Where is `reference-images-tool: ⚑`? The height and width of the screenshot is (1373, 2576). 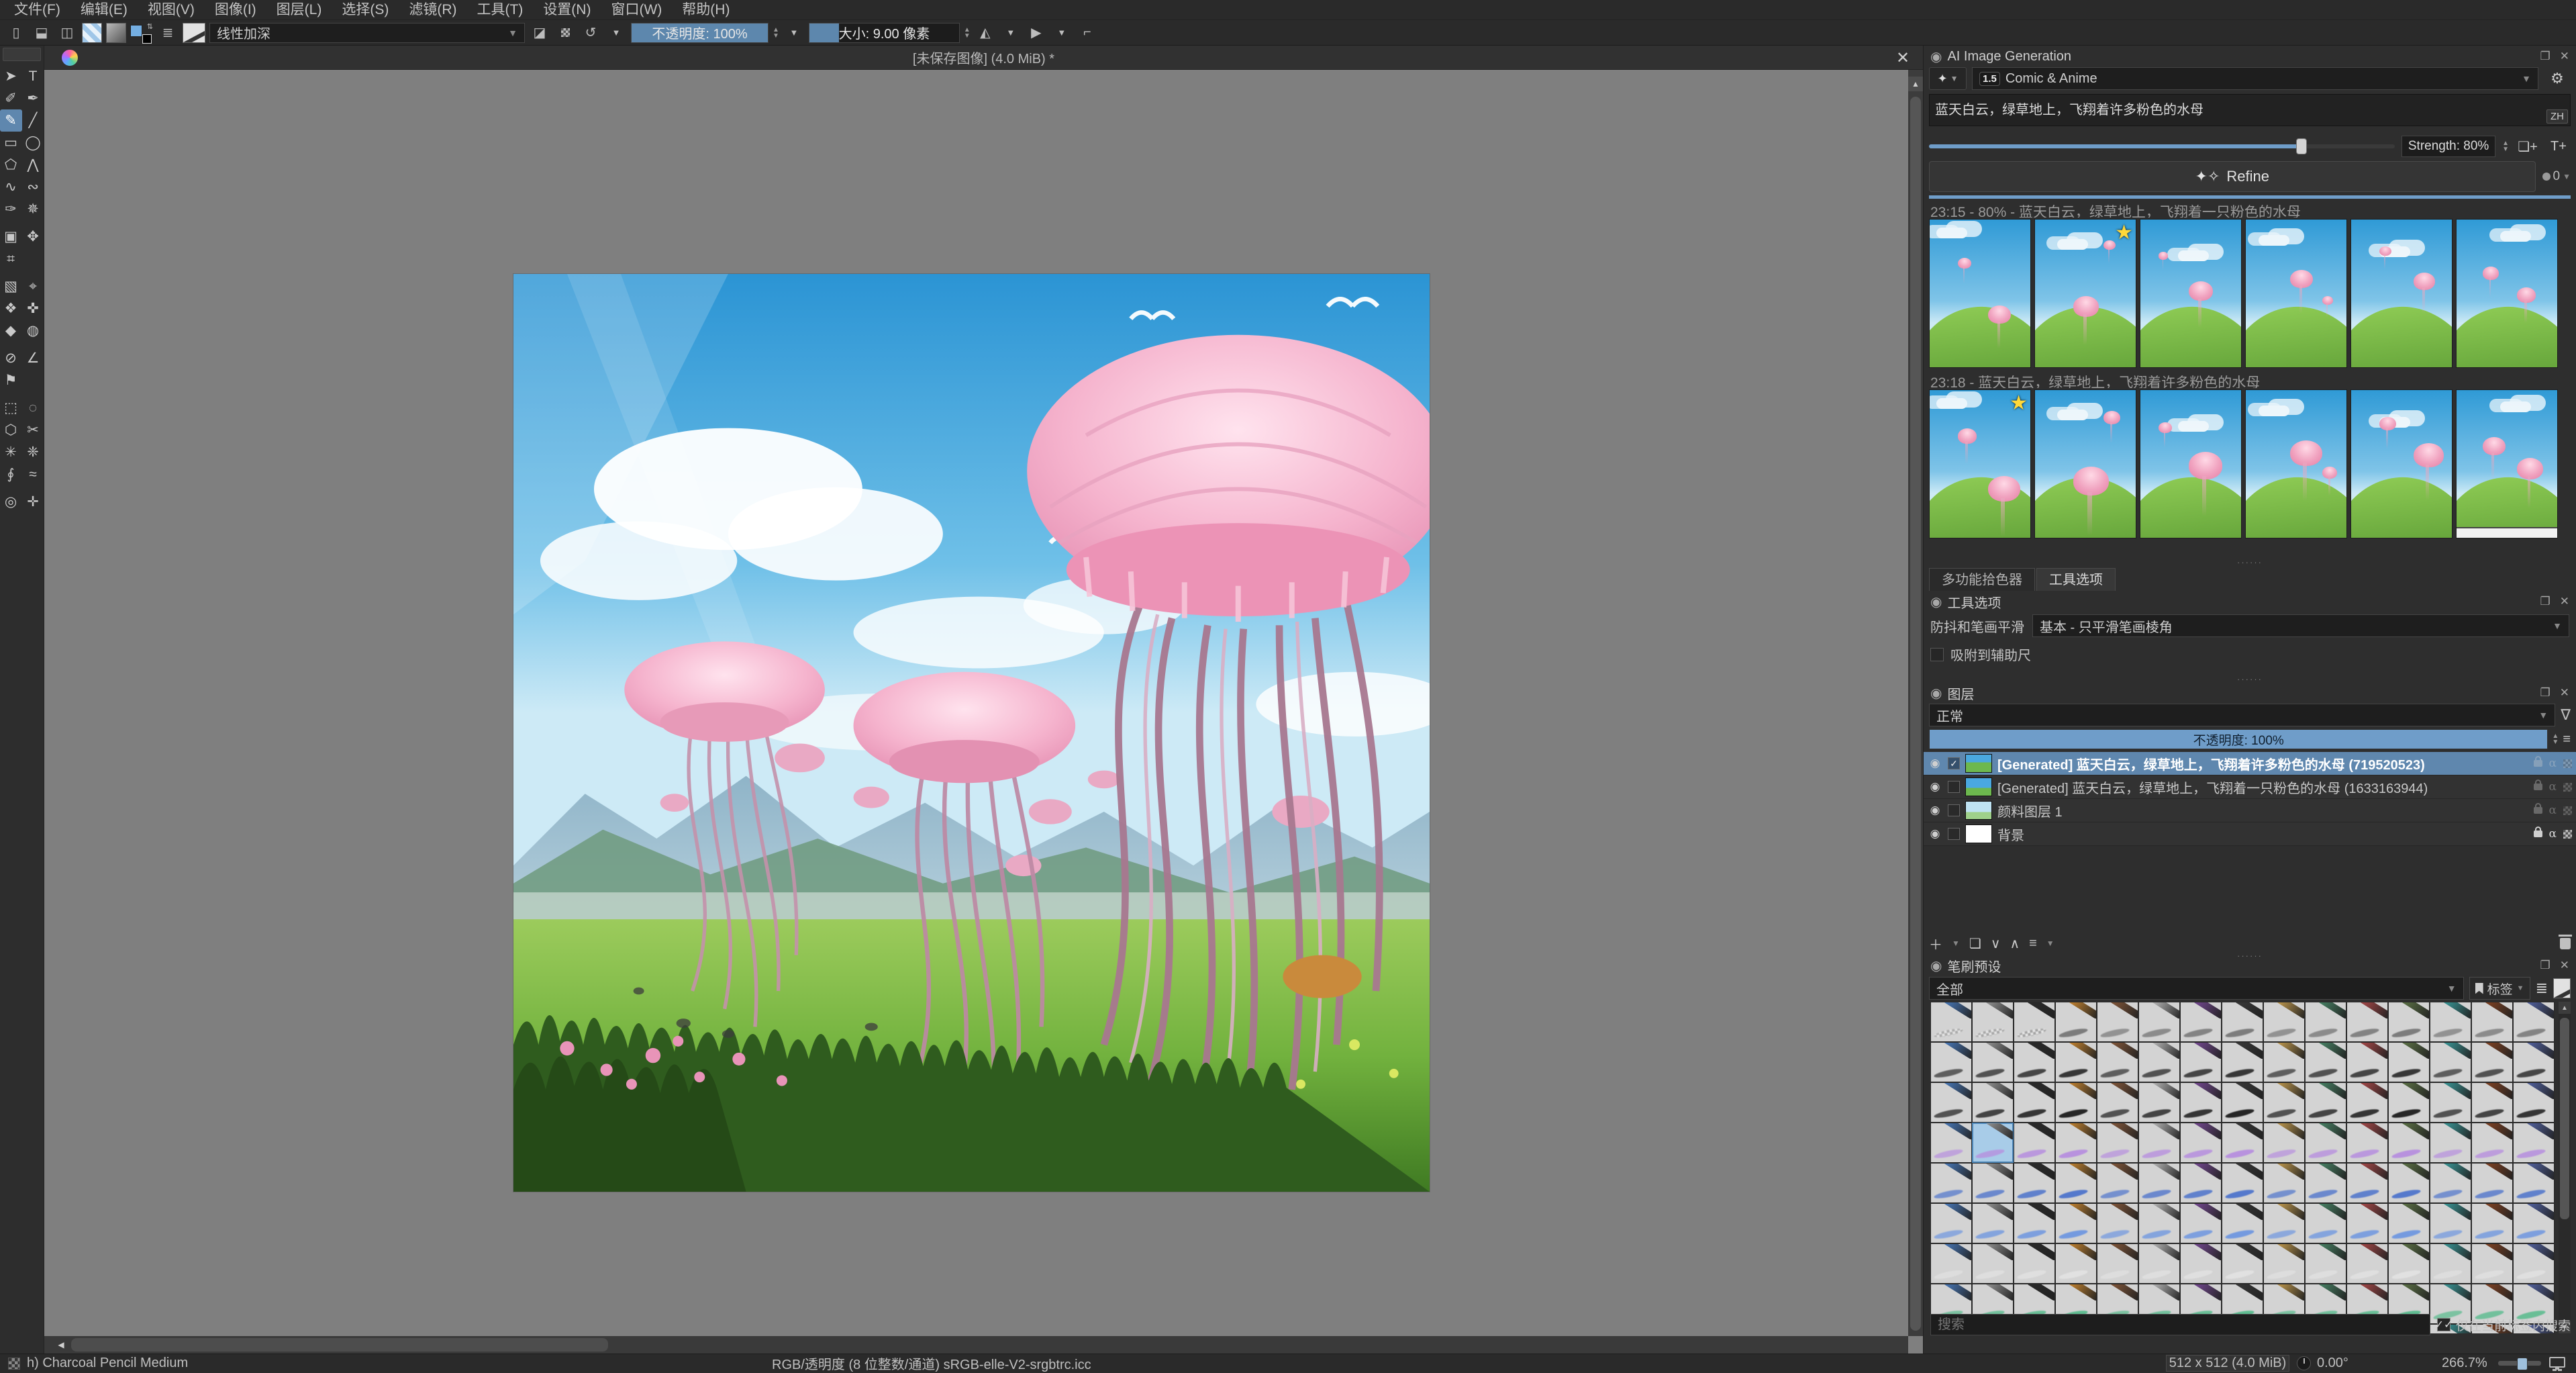 reference-images-tool: ⚑ is located at coordinates (11, 380).